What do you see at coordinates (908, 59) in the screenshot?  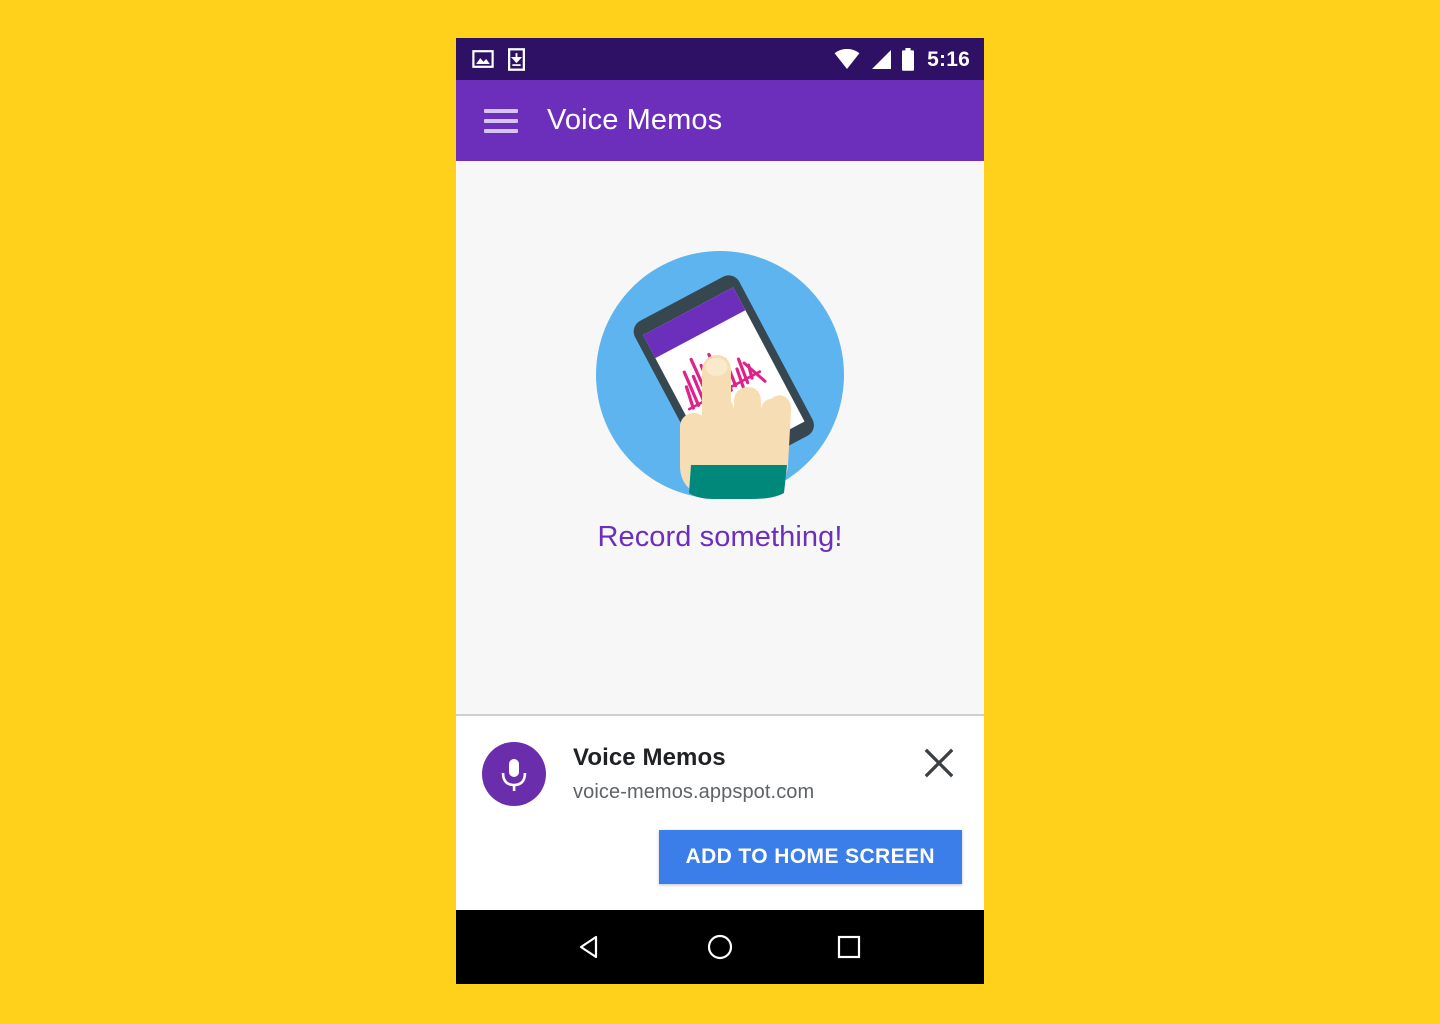 I see `battery-icon` at bounding box center [908, 59].